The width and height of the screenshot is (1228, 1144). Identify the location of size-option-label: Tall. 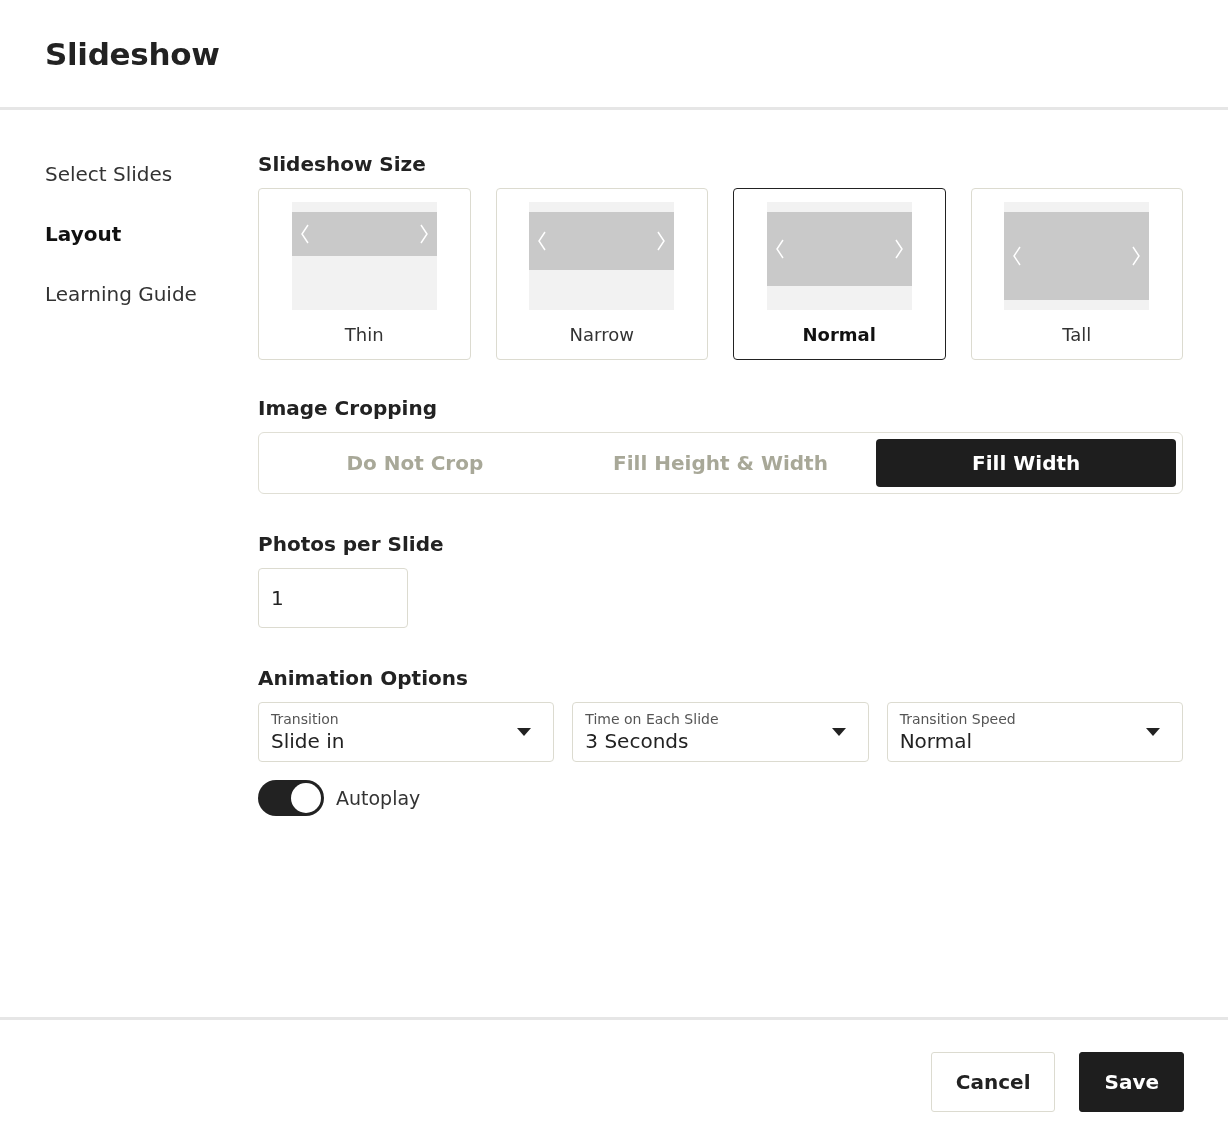
(1077, 334).